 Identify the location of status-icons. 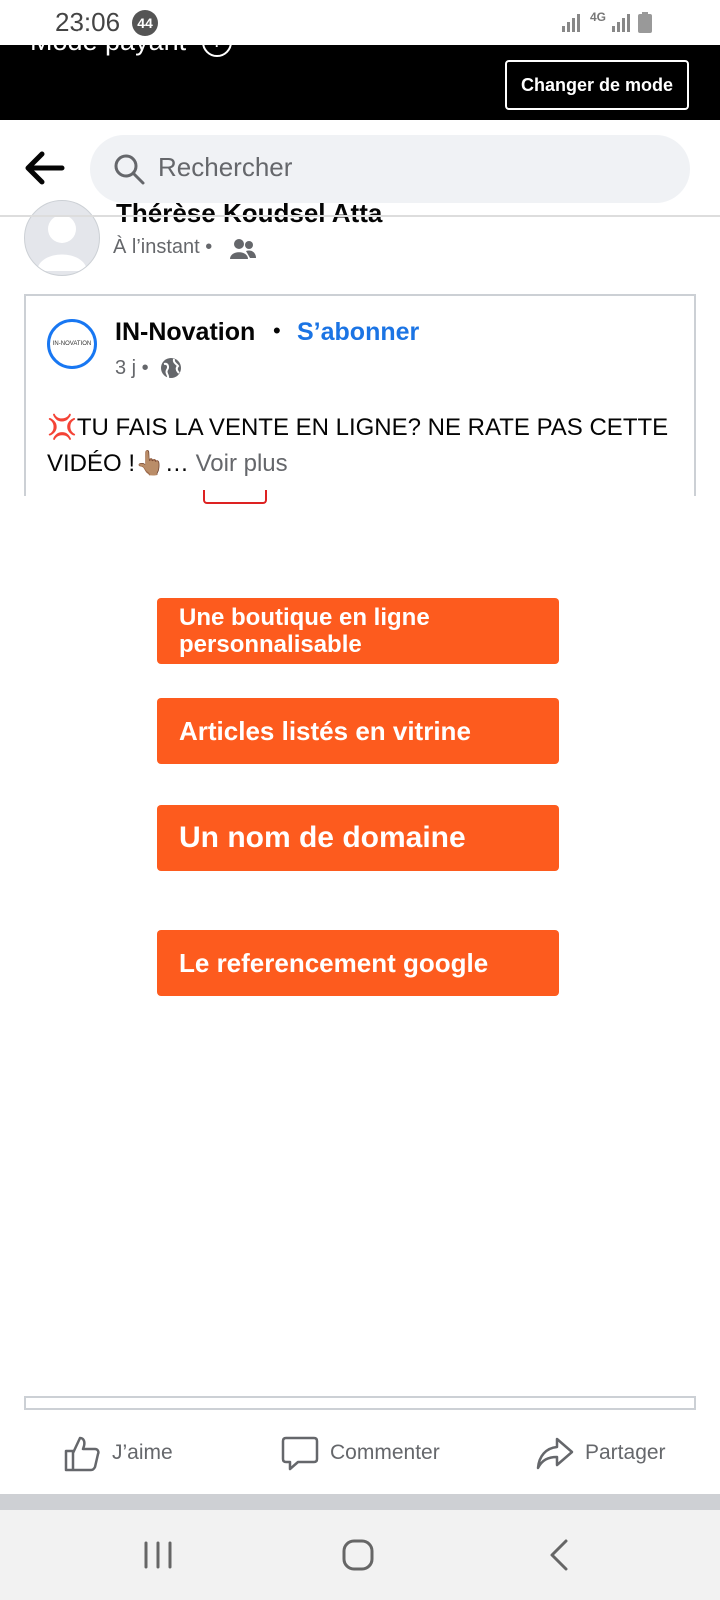
(610, 25).